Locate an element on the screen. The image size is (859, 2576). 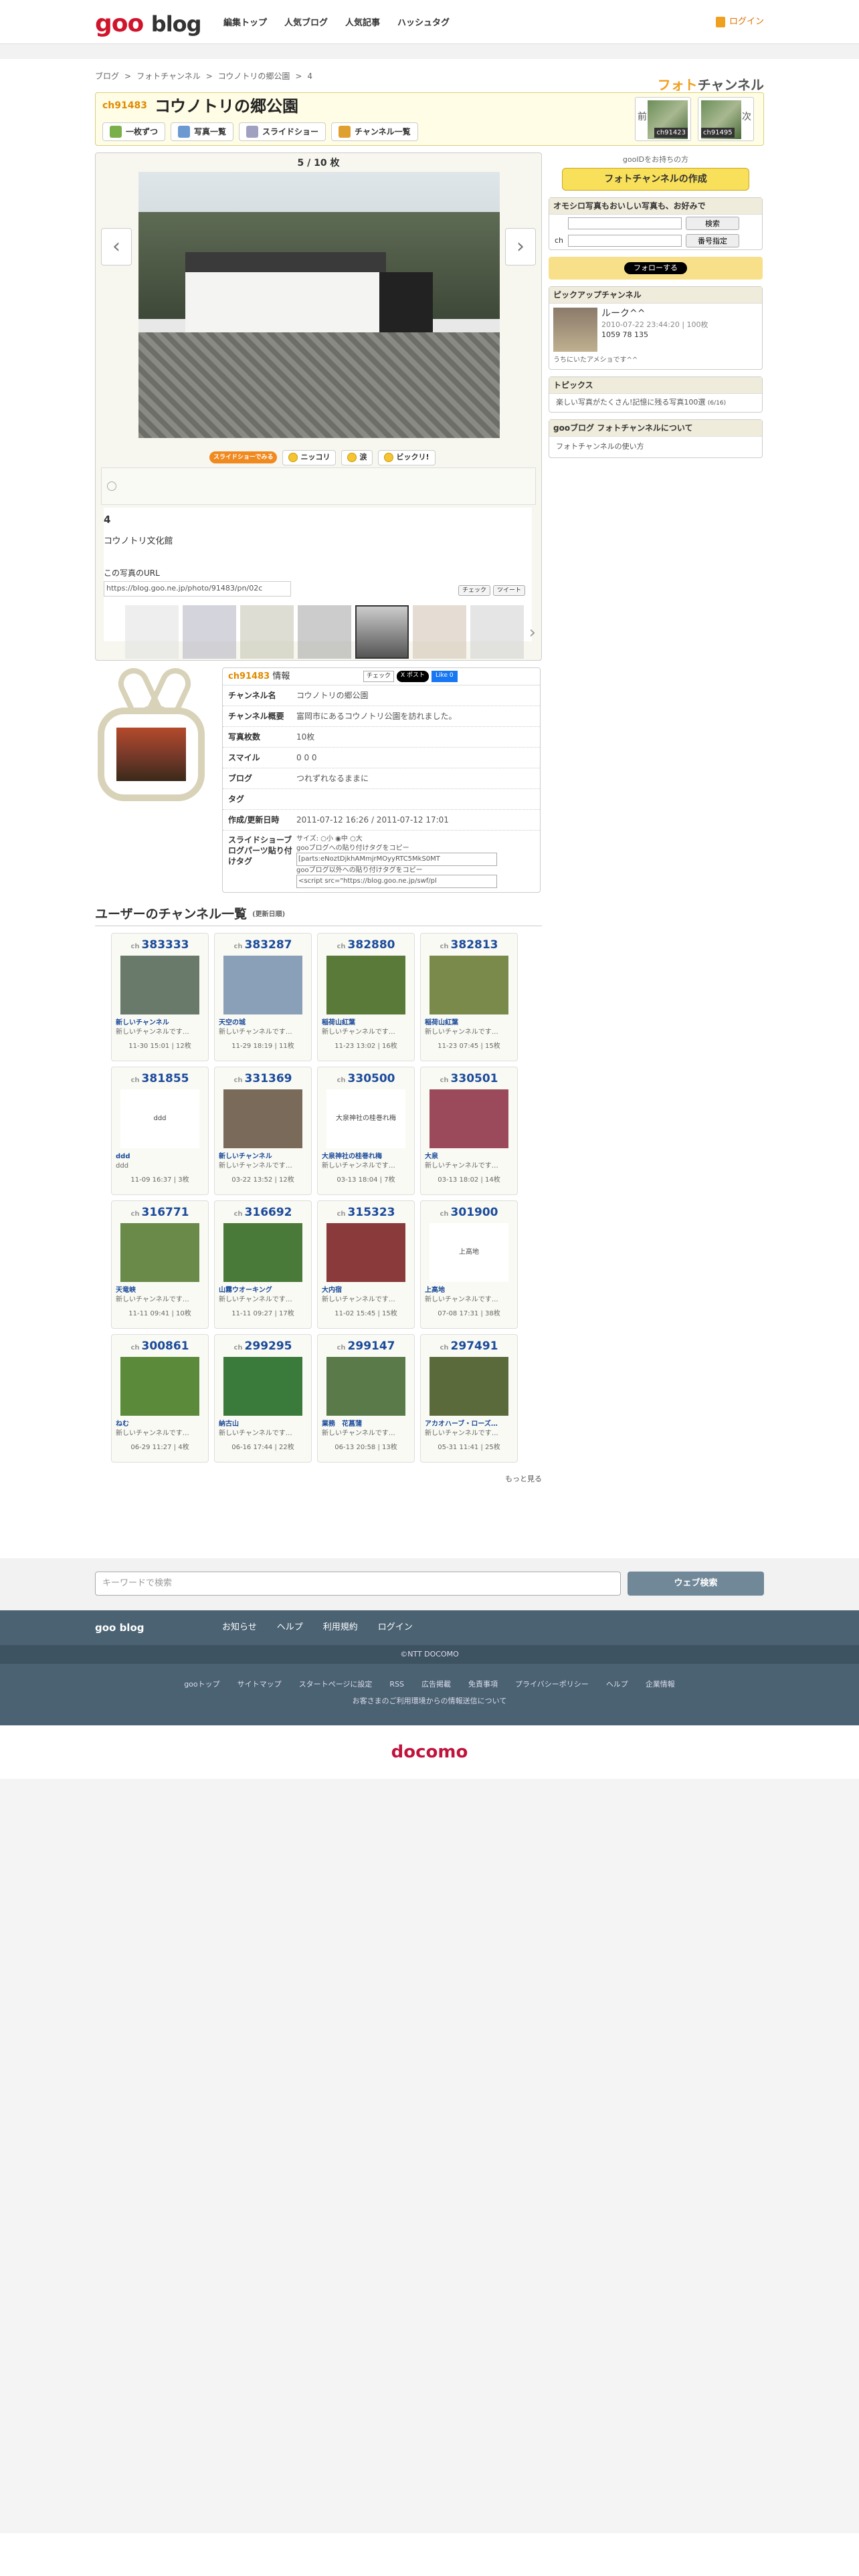
blog-link: つれずれなるままに is located at coordinates (418, 778).